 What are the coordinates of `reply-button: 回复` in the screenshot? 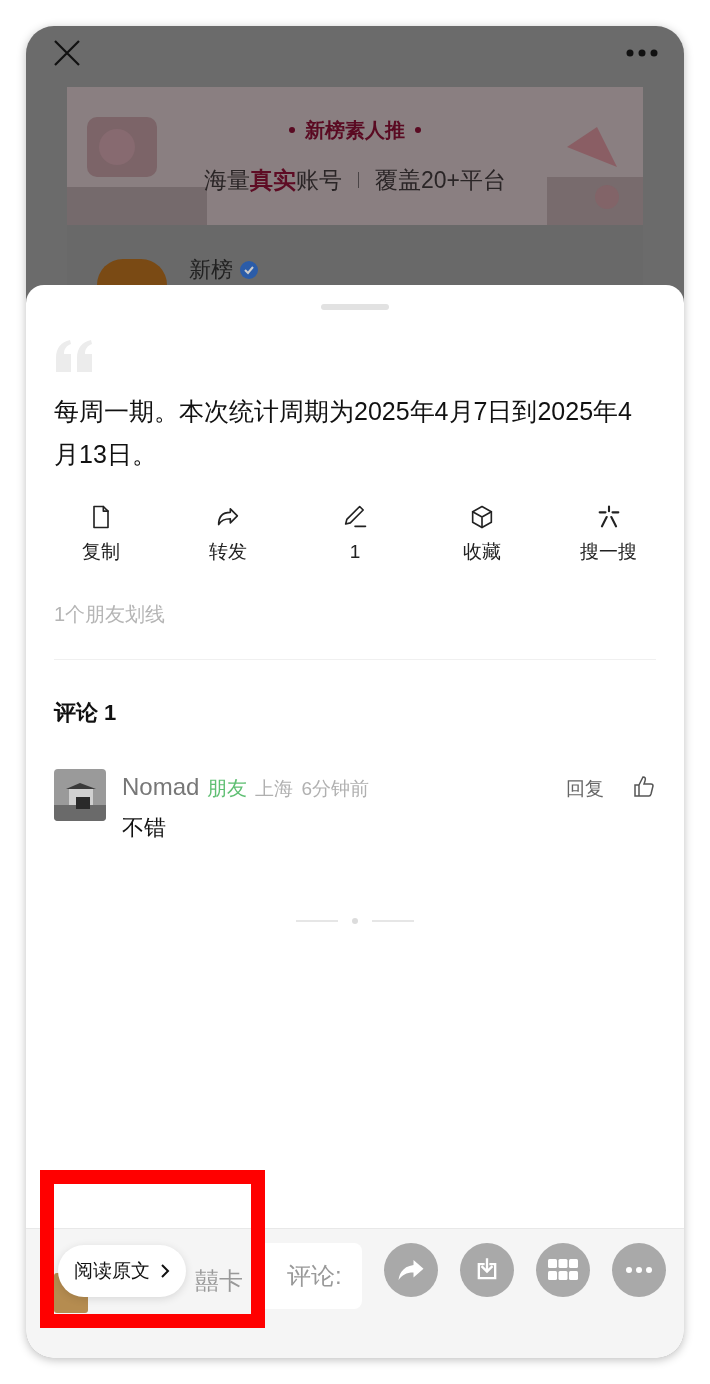 It's located at (585, 788).